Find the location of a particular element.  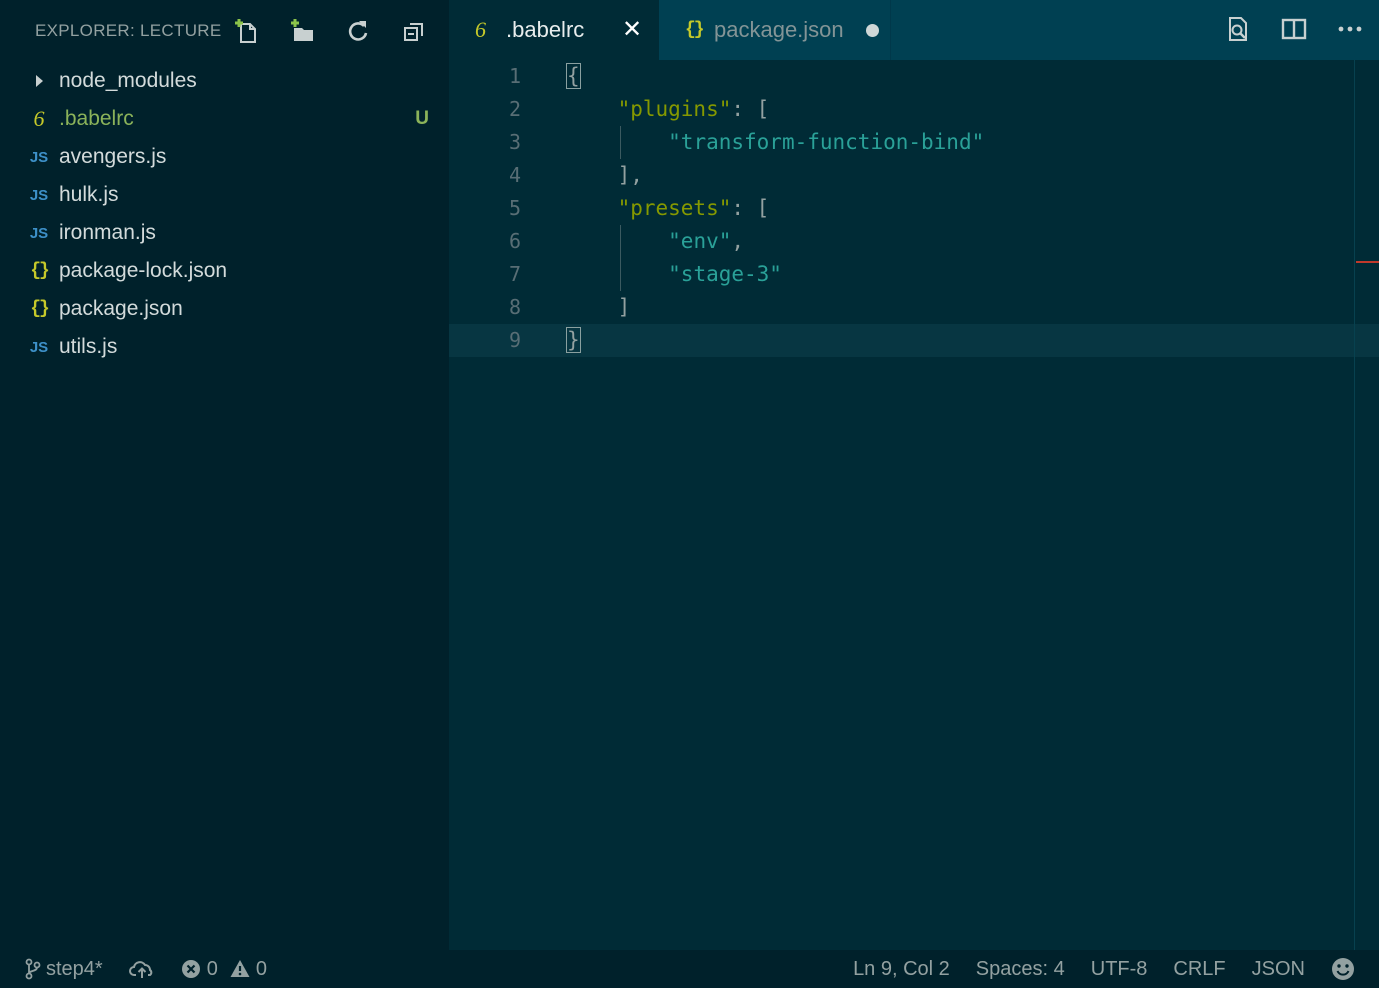

line-number: 9 is located at coordinates (514, 340).